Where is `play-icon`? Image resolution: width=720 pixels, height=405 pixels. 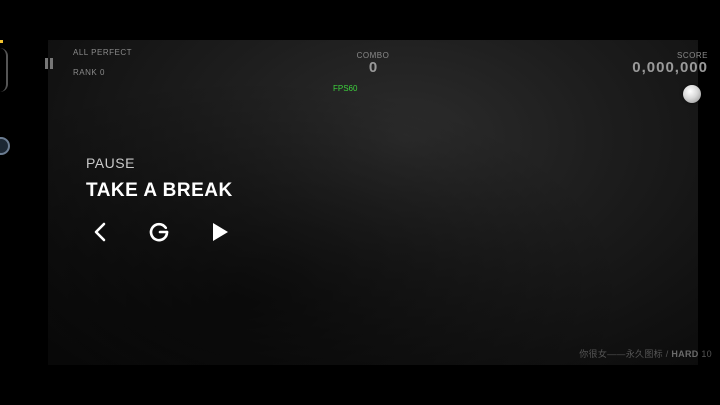
play-icon is located at coordinates (220, 232).